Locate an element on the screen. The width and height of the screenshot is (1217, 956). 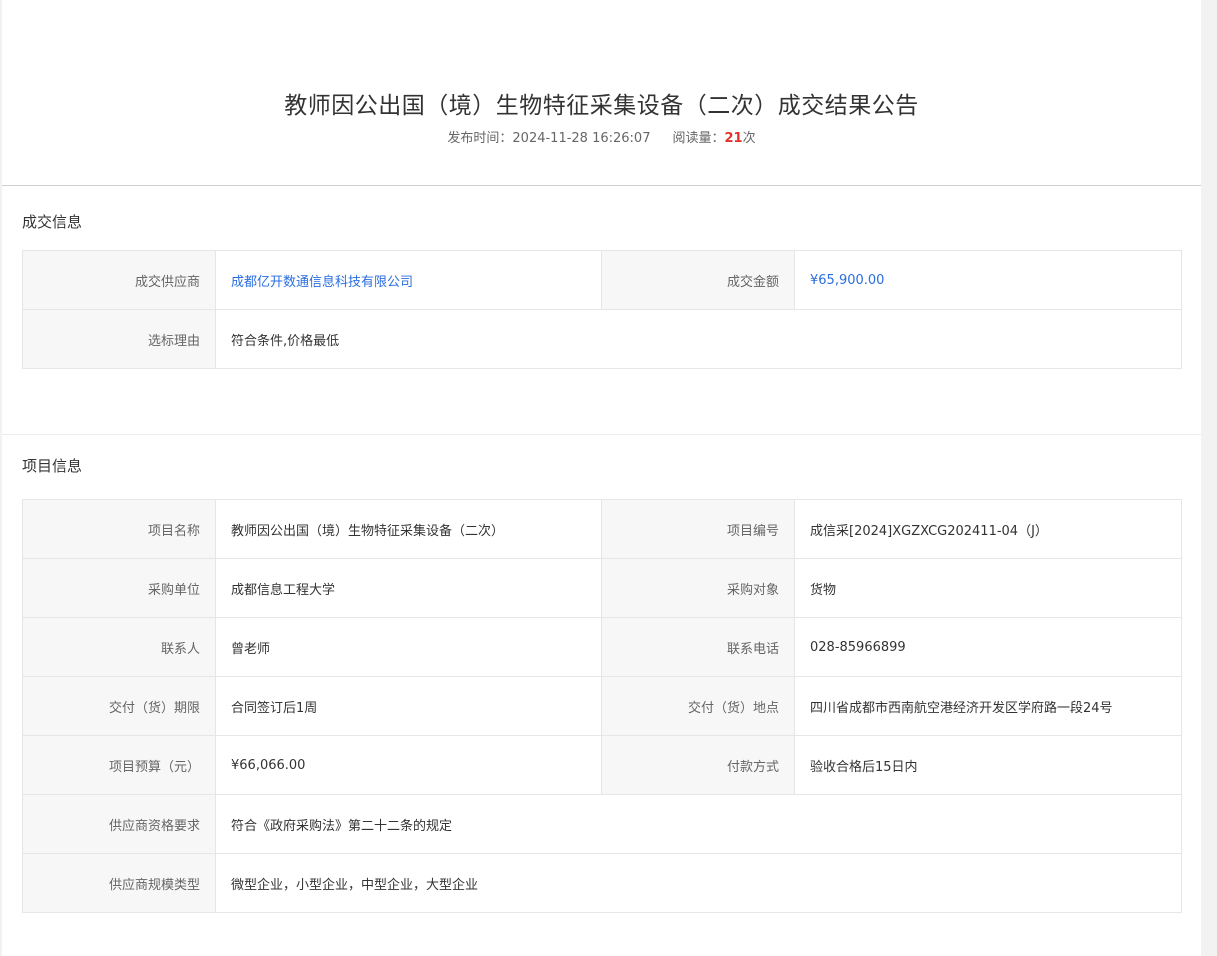
purchase-object-value: 货物 is located at coordinates (988, 588).